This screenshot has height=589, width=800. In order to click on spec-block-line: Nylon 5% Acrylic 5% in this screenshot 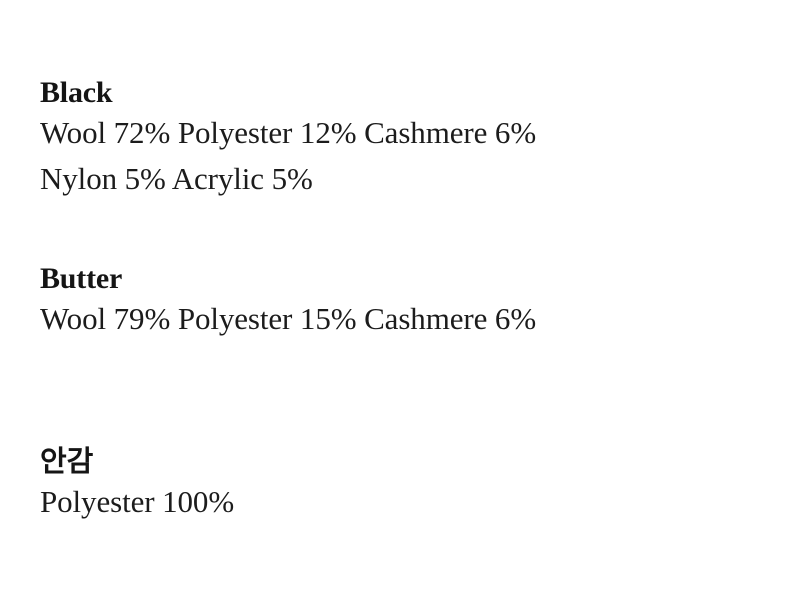, I will do `click(176, 178)`.